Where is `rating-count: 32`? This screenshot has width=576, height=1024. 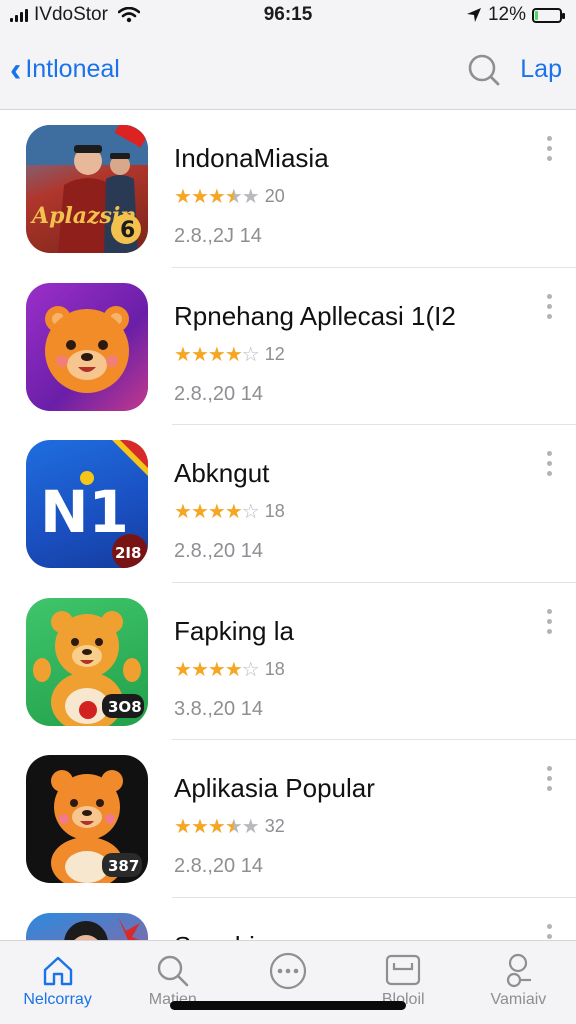 rating-count: 32 is located at coordinates (274, 826).